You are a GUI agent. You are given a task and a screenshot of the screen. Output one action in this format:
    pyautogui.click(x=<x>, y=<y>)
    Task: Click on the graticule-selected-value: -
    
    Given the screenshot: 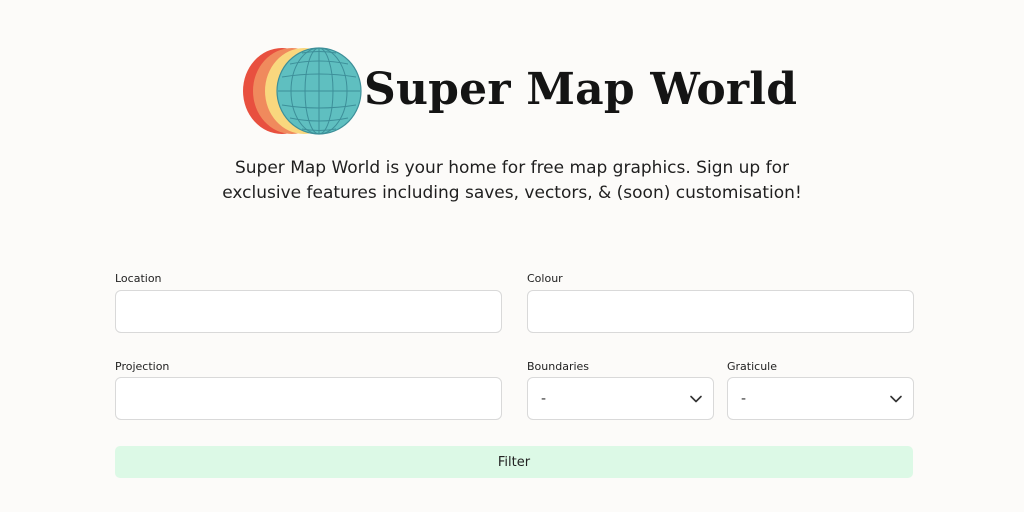 What is the action you would take?
    pyautogui.click(x=744, y=399)
    